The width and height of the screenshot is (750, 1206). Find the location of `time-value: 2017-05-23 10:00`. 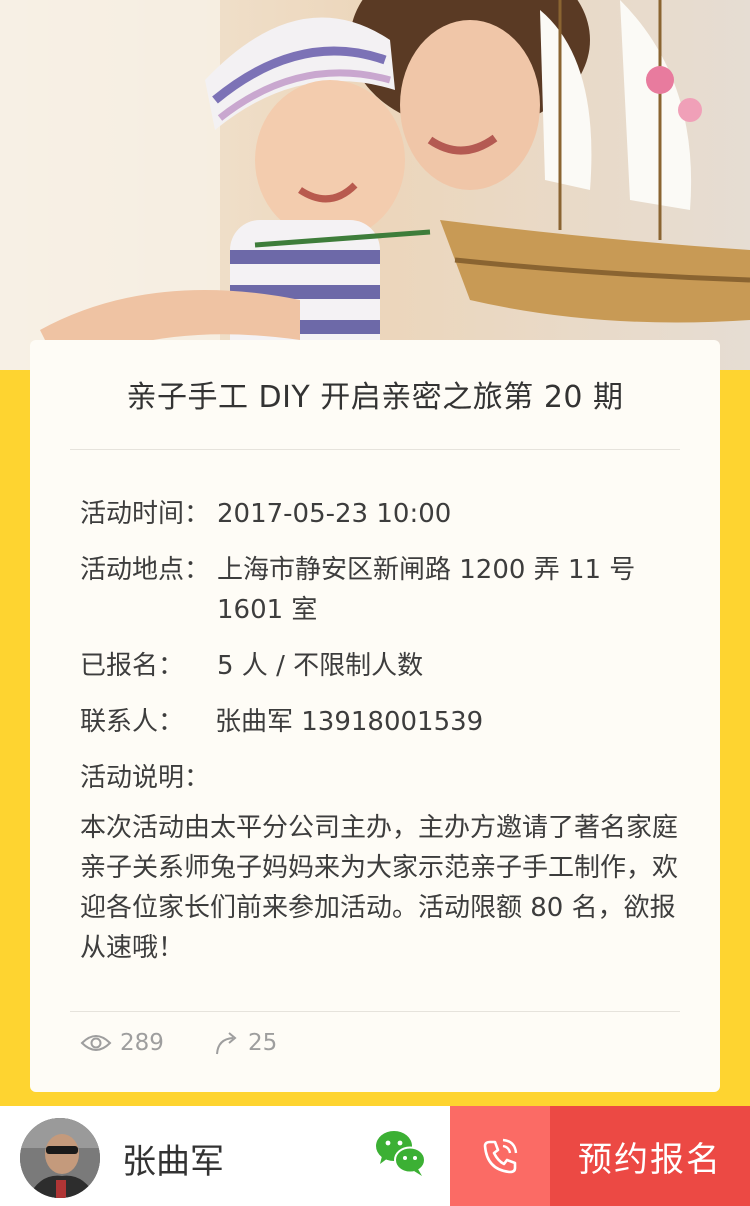

time-value: 2017-05-23 10:00 is located at coordinates (334, 514).